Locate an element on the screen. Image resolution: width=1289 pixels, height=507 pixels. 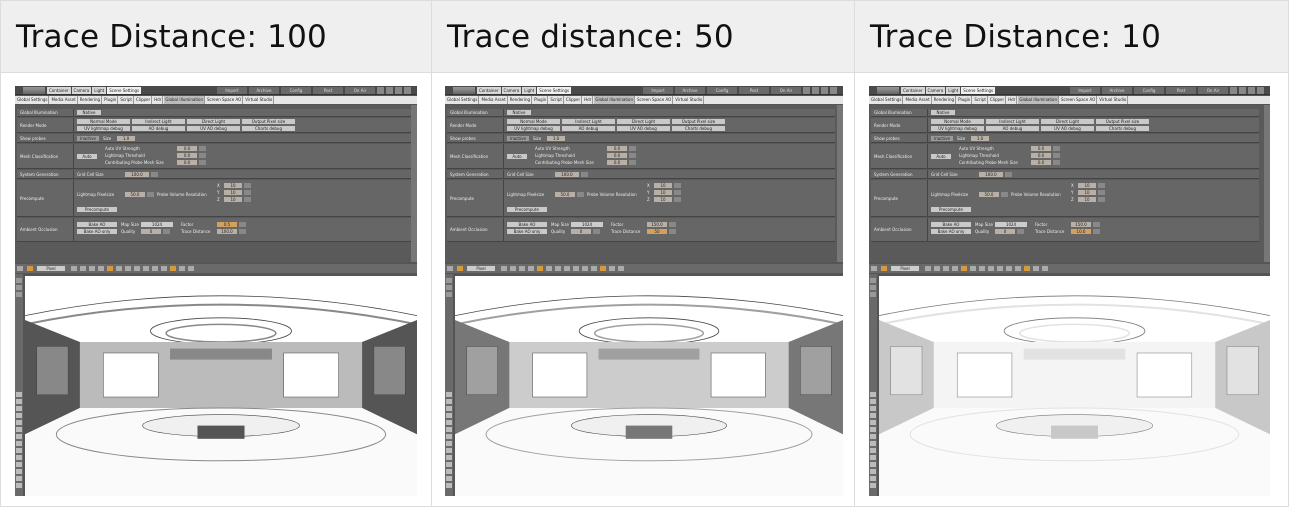
grid-cell-field: 100.0 is located at coordinates (567, 174).